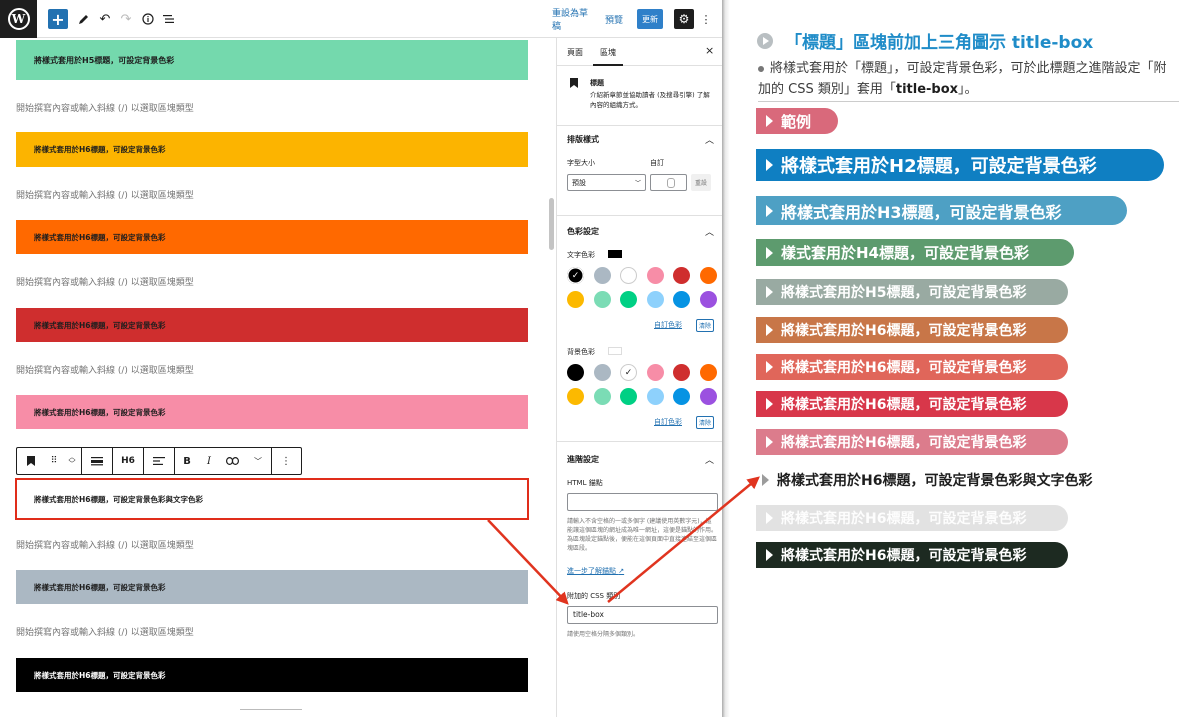 The height and width of the screenshot is (717, 1200). I want to click on text-color-swatch: ✓, so click(575, 275).